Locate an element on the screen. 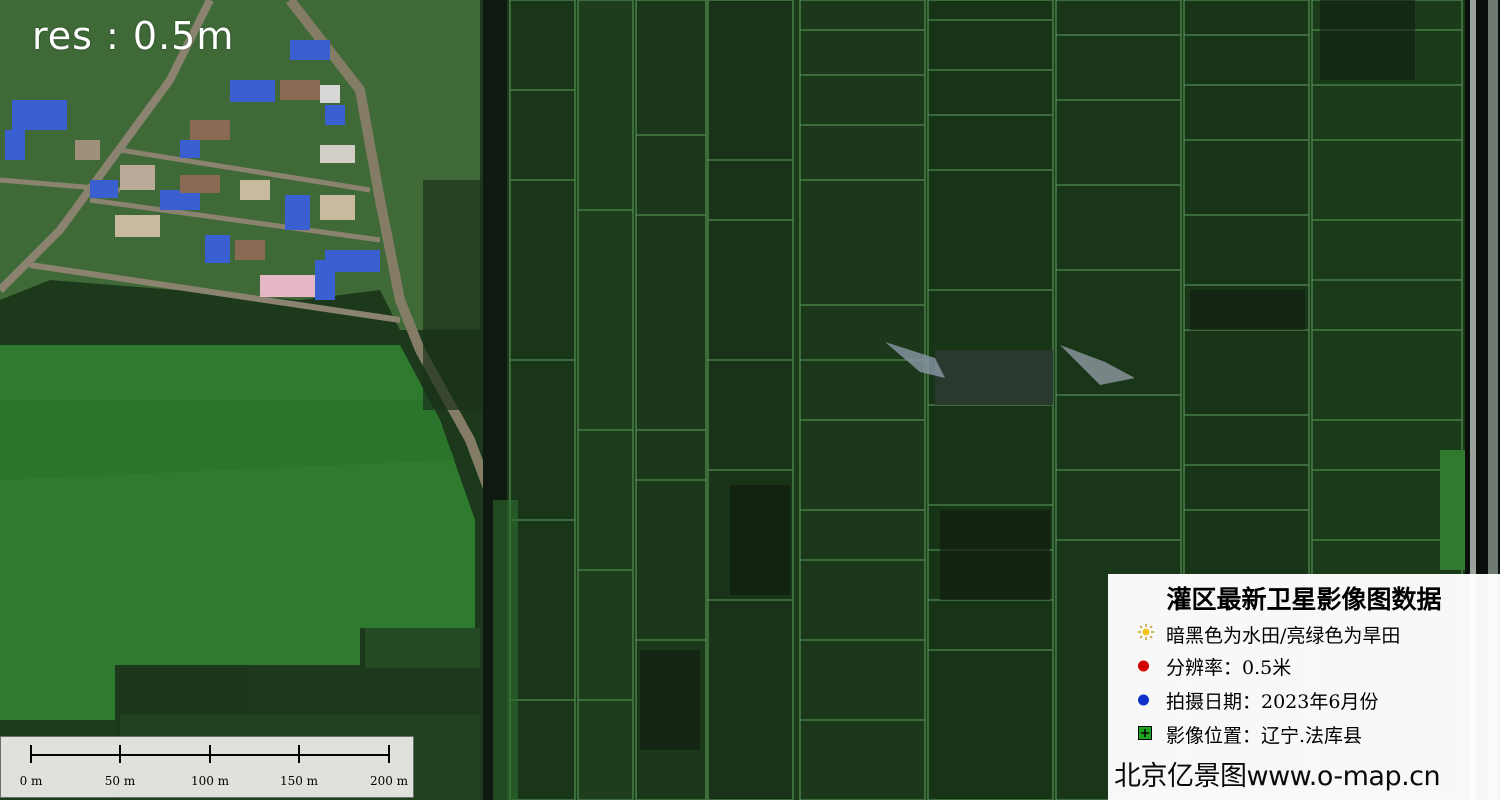  scale-bar: 0 m 50 m 100 m 150 m 200 m is located at coordinates (207, 767).